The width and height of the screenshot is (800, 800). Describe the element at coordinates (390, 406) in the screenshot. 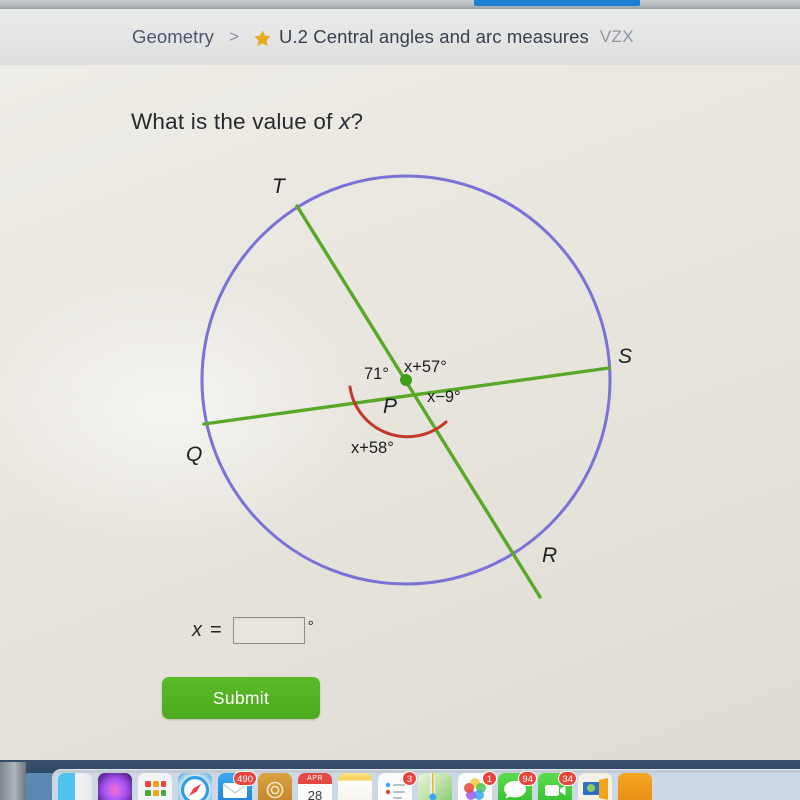

I see `point-label-P: P` at that location.